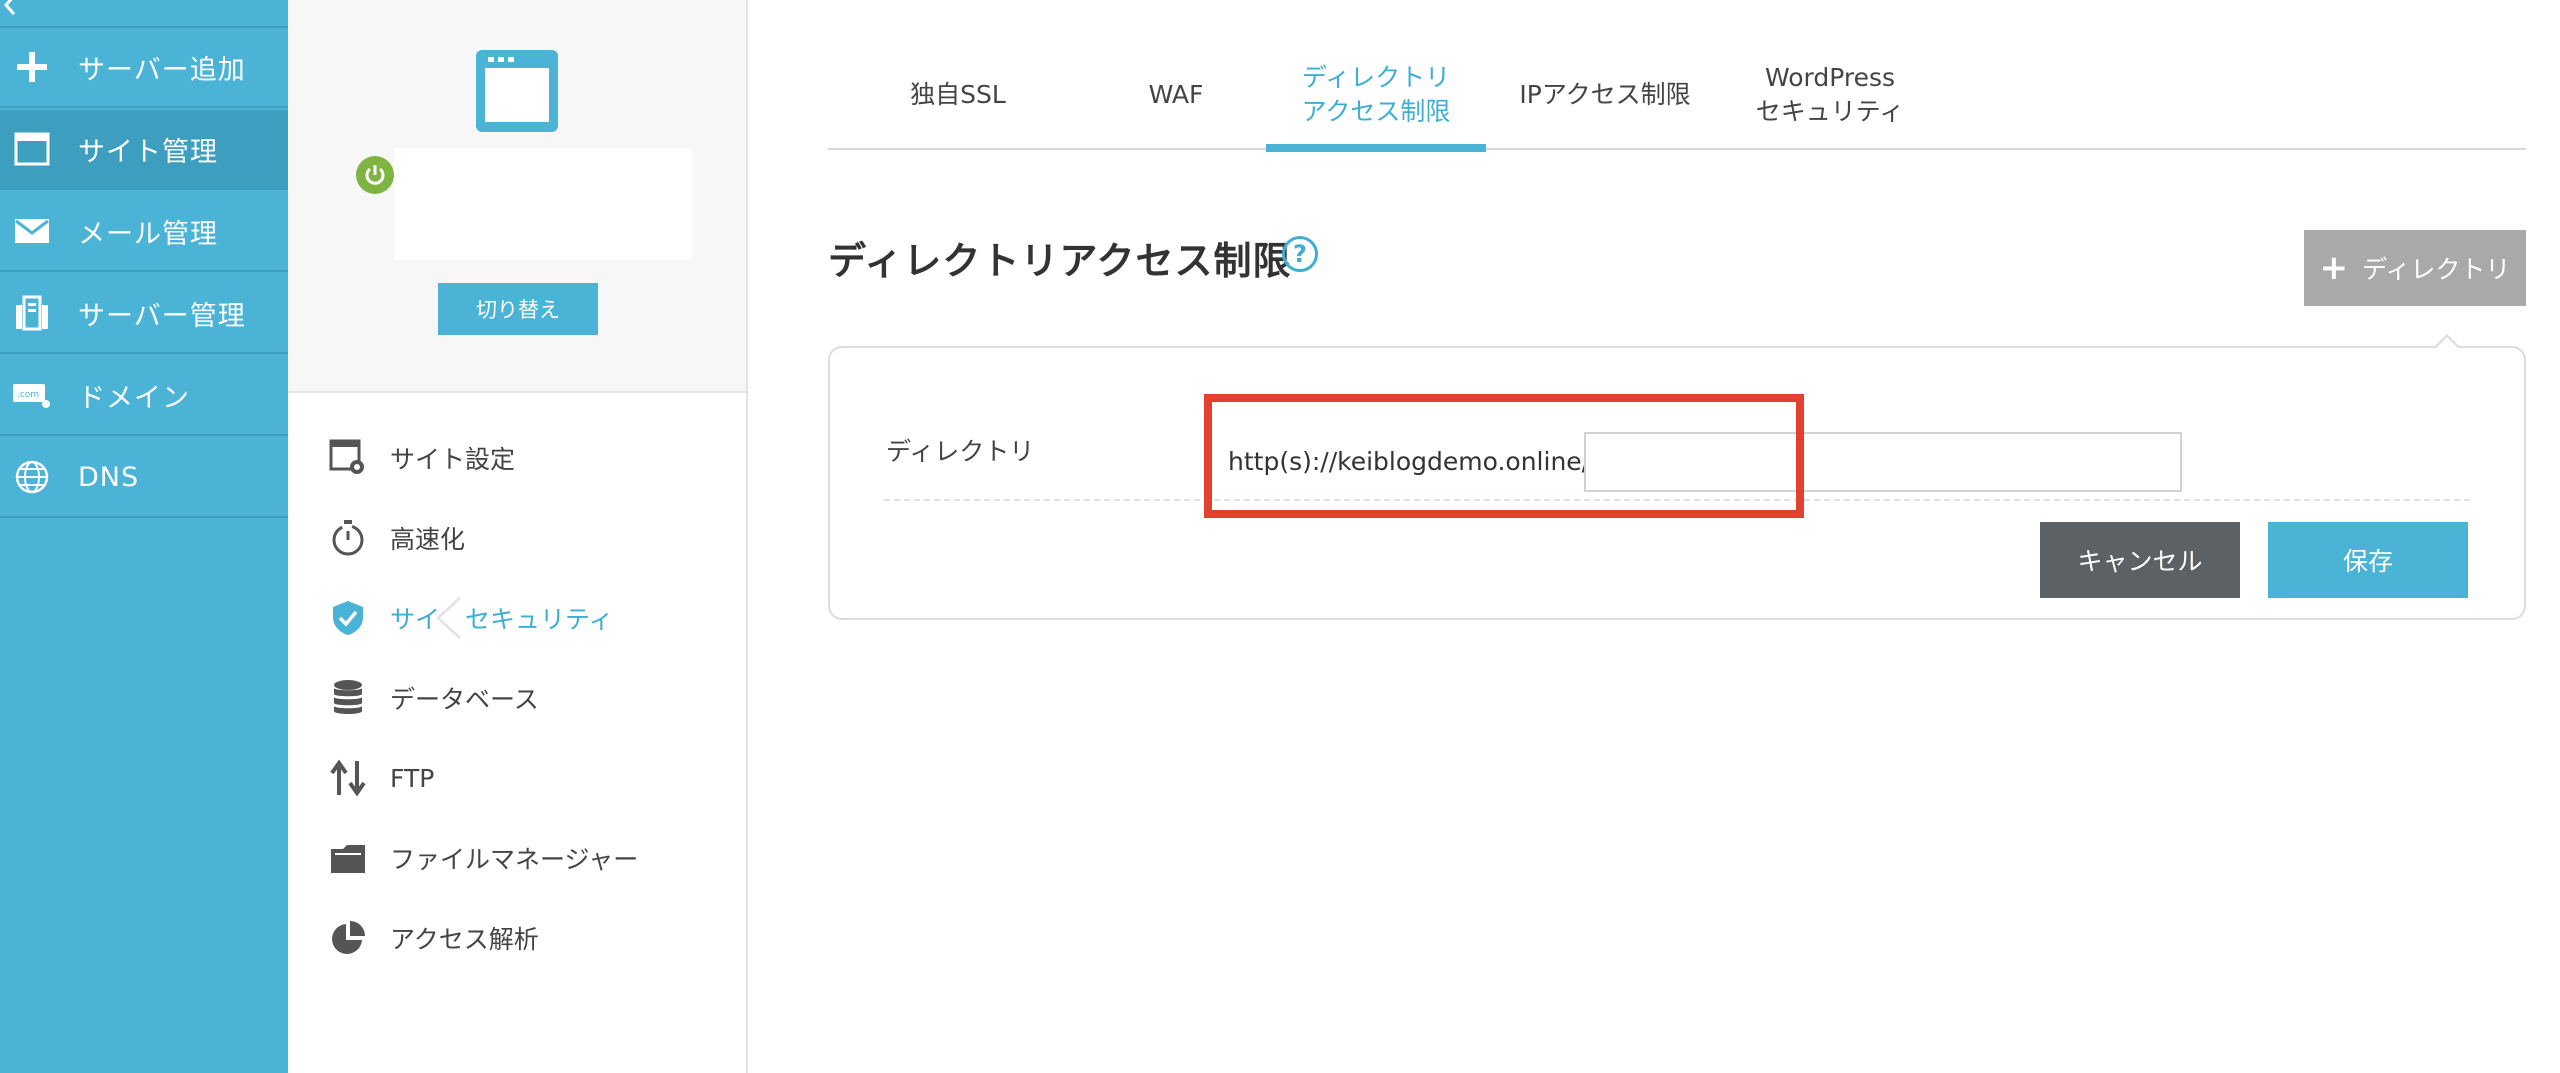 The height and width of the screenshot is (1073, 2560). I want to click on add-directory-label: ディレクトリ, so click(2436, 269).